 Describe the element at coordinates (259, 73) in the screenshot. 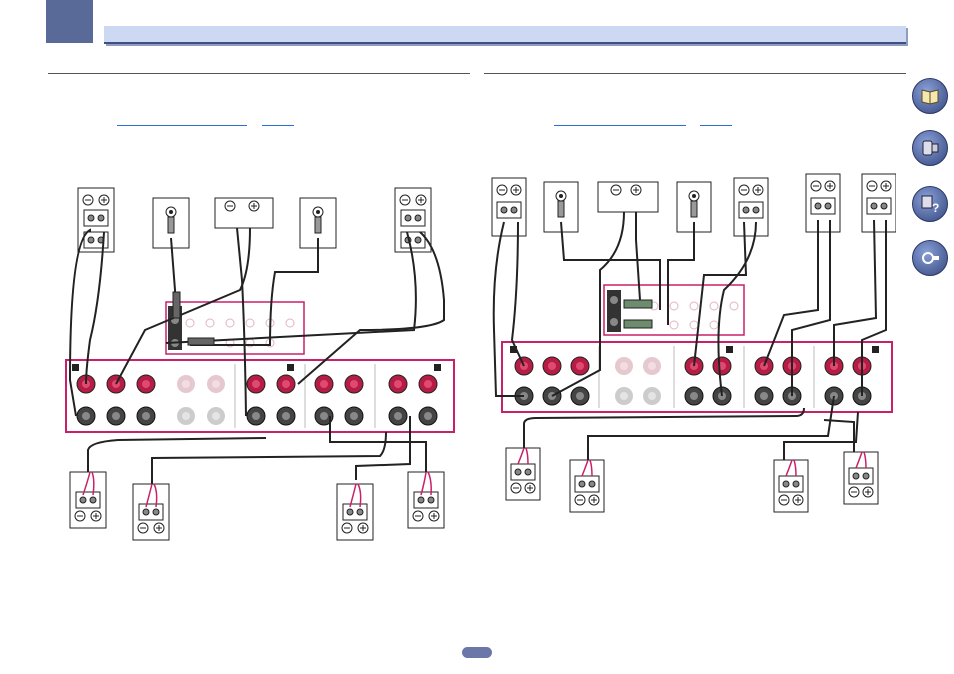

I see `left-section-rule` at that location.